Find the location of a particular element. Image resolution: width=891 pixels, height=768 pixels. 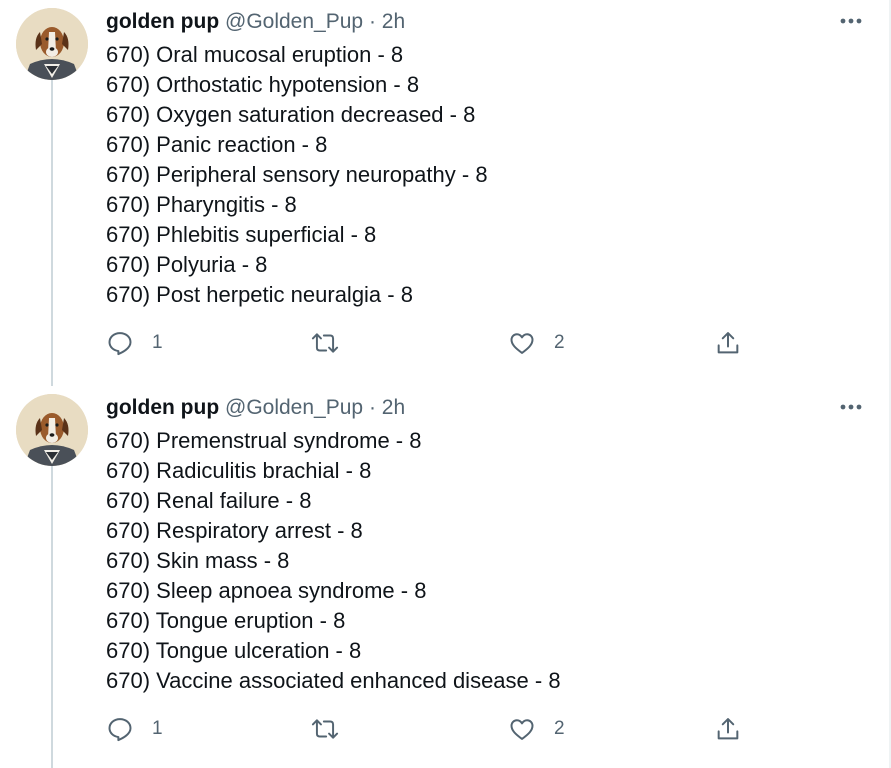

tweet-line: 670) Tongue ulceration - 8 is located at coordinates (234, 650).